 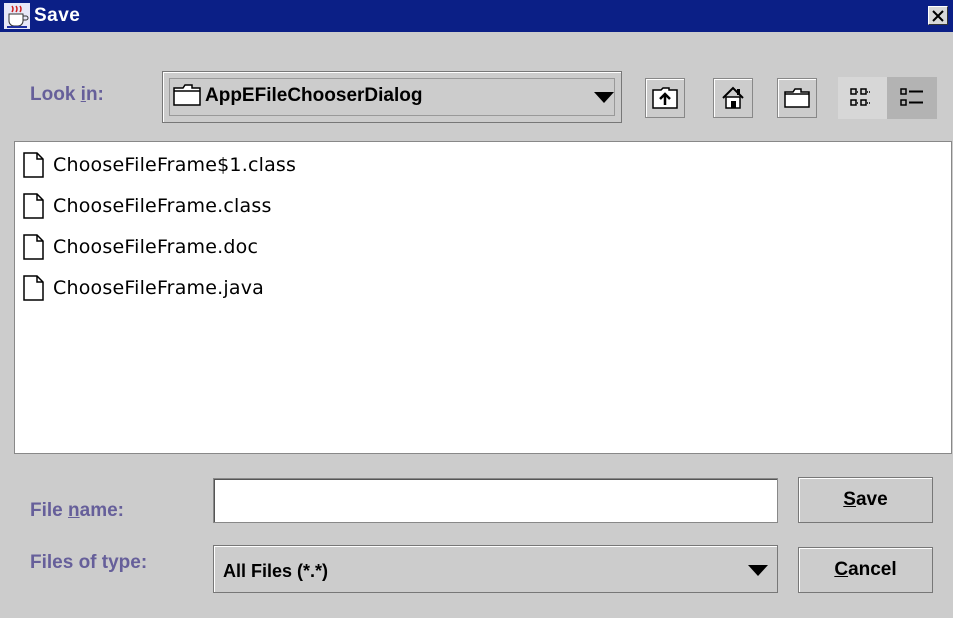 I want to click on files-of-type-label: Files of type:, so click(x=89, y=562).